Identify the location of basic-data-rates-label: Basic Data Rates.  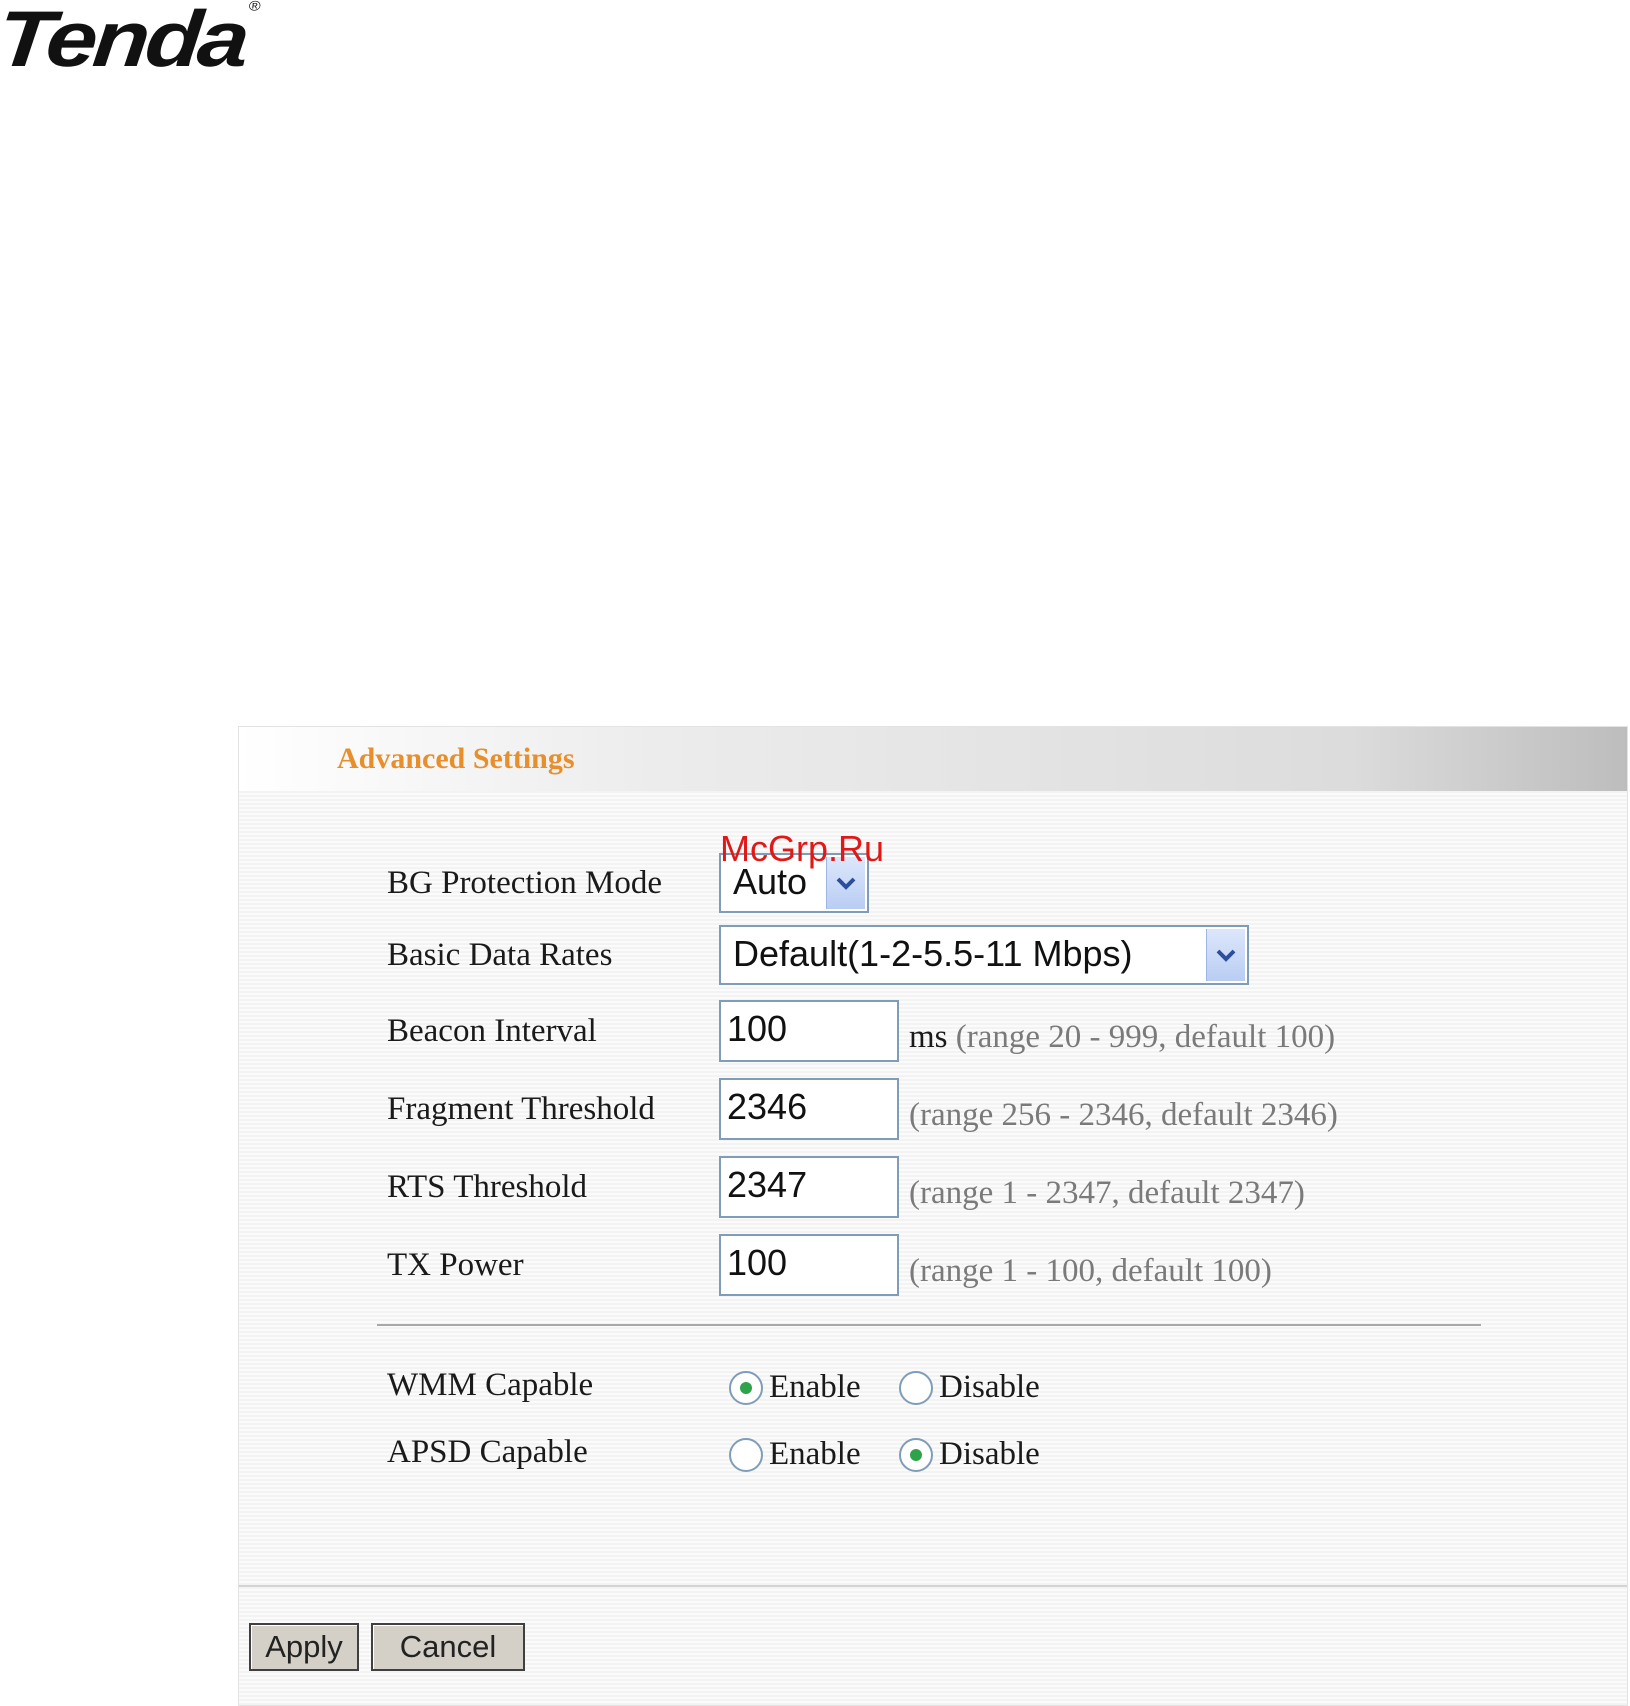
(500, 955).